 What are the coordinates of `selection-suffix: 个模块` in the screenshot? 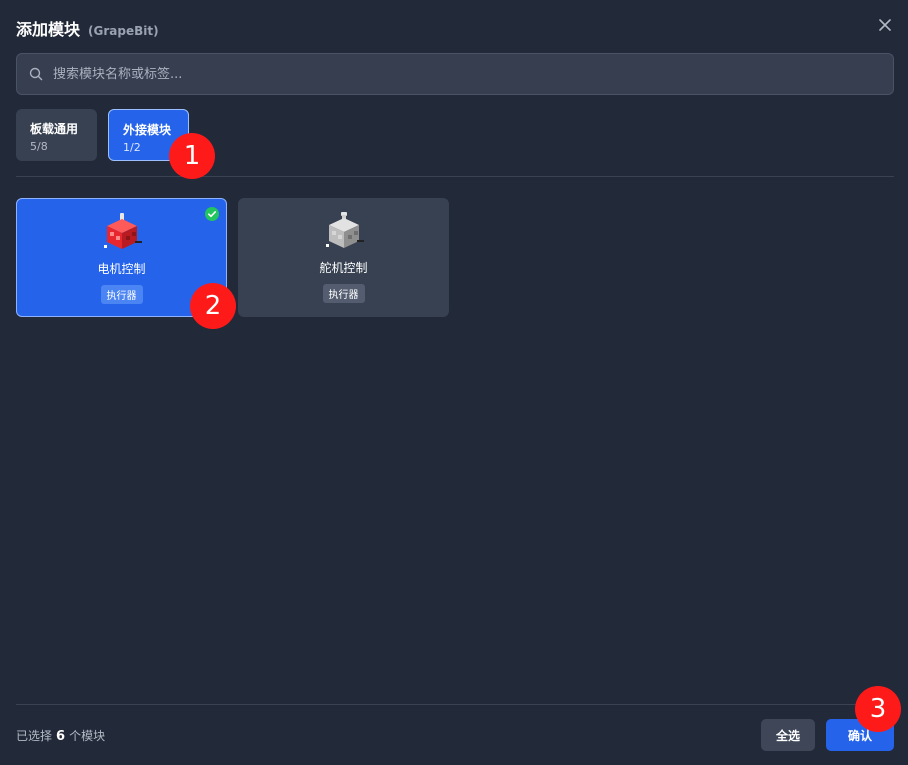 It's located at (87, 736).